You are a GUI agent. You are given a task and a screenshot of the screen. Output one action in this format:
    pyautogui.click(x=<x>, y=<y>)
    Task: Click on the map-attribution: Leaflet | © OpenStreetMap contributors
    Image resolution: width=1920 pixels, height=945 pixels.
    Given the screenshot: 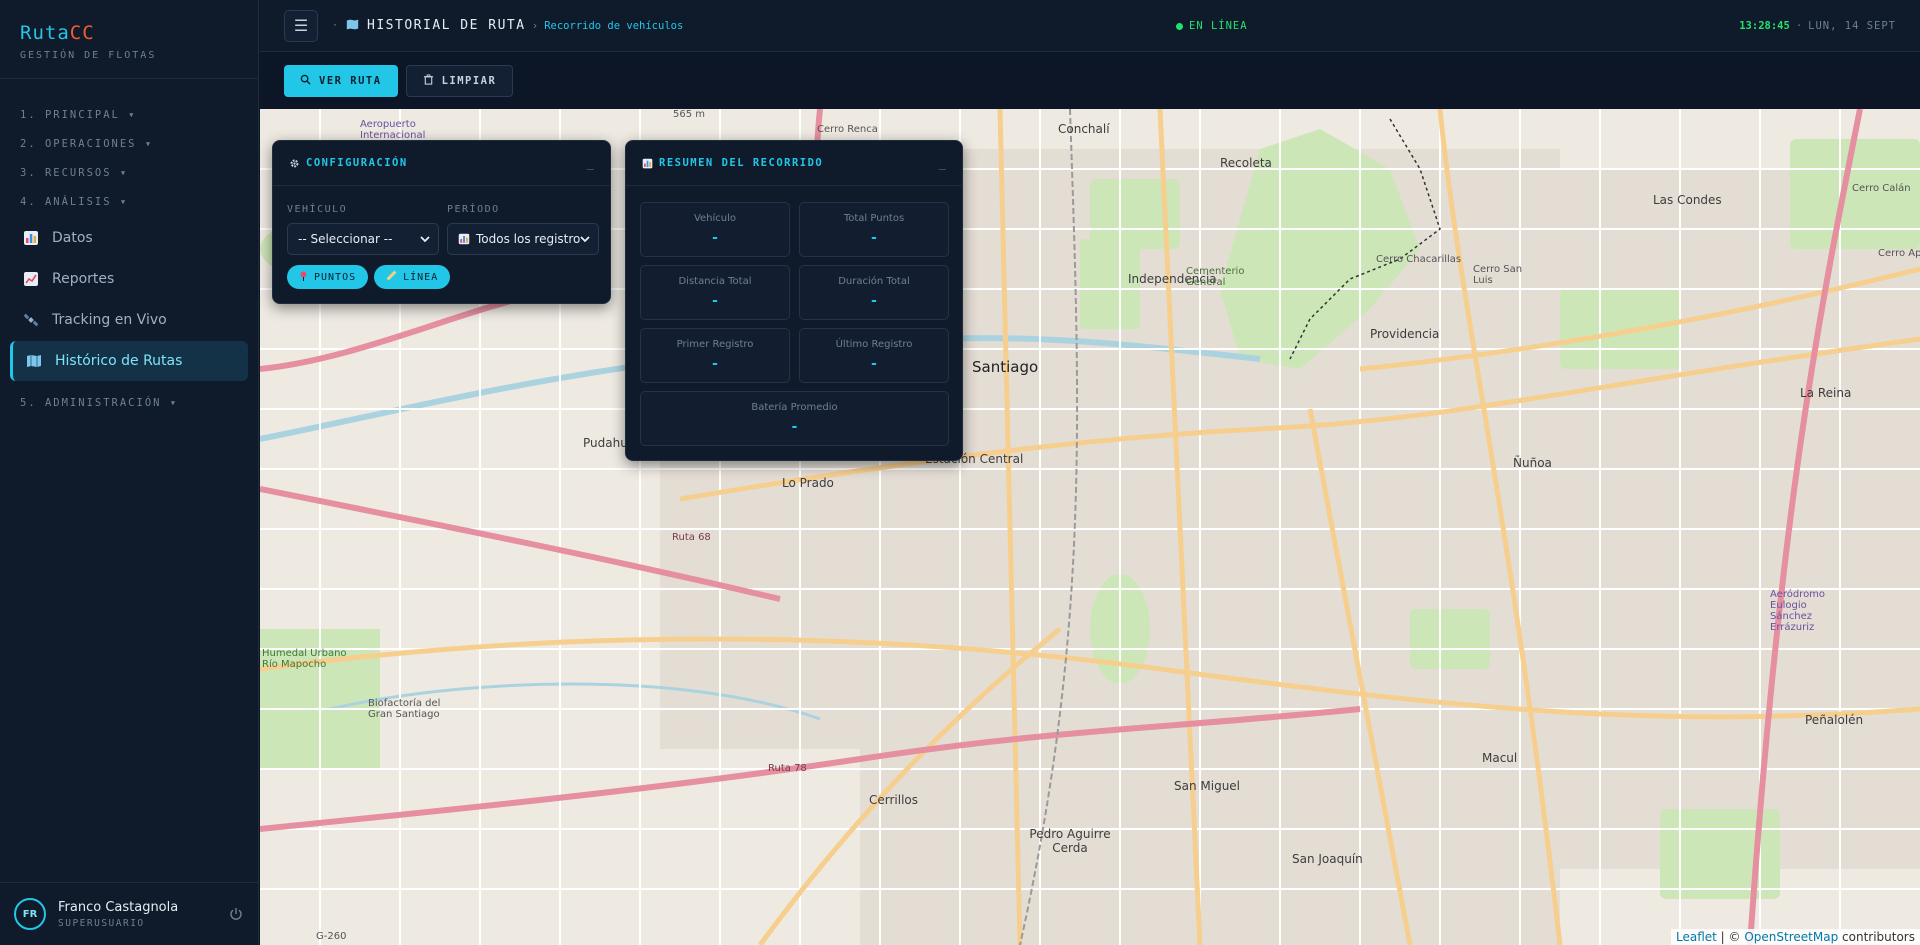 What is the action you would take?
    pyautogui.click(x=1795, y=937)
    